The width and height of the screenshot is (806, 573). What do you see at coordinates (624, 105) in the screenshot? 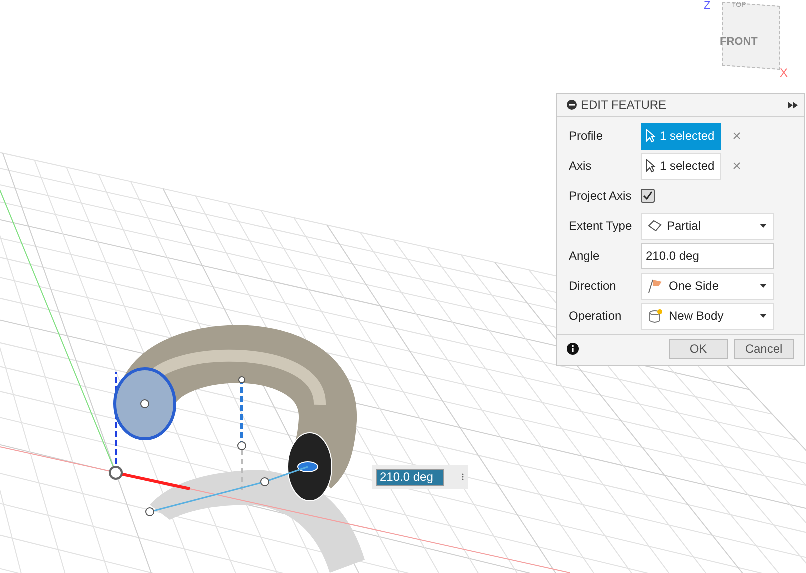
I see `panel-title: EDIT FEATURE` at bounding box center [624, 105].